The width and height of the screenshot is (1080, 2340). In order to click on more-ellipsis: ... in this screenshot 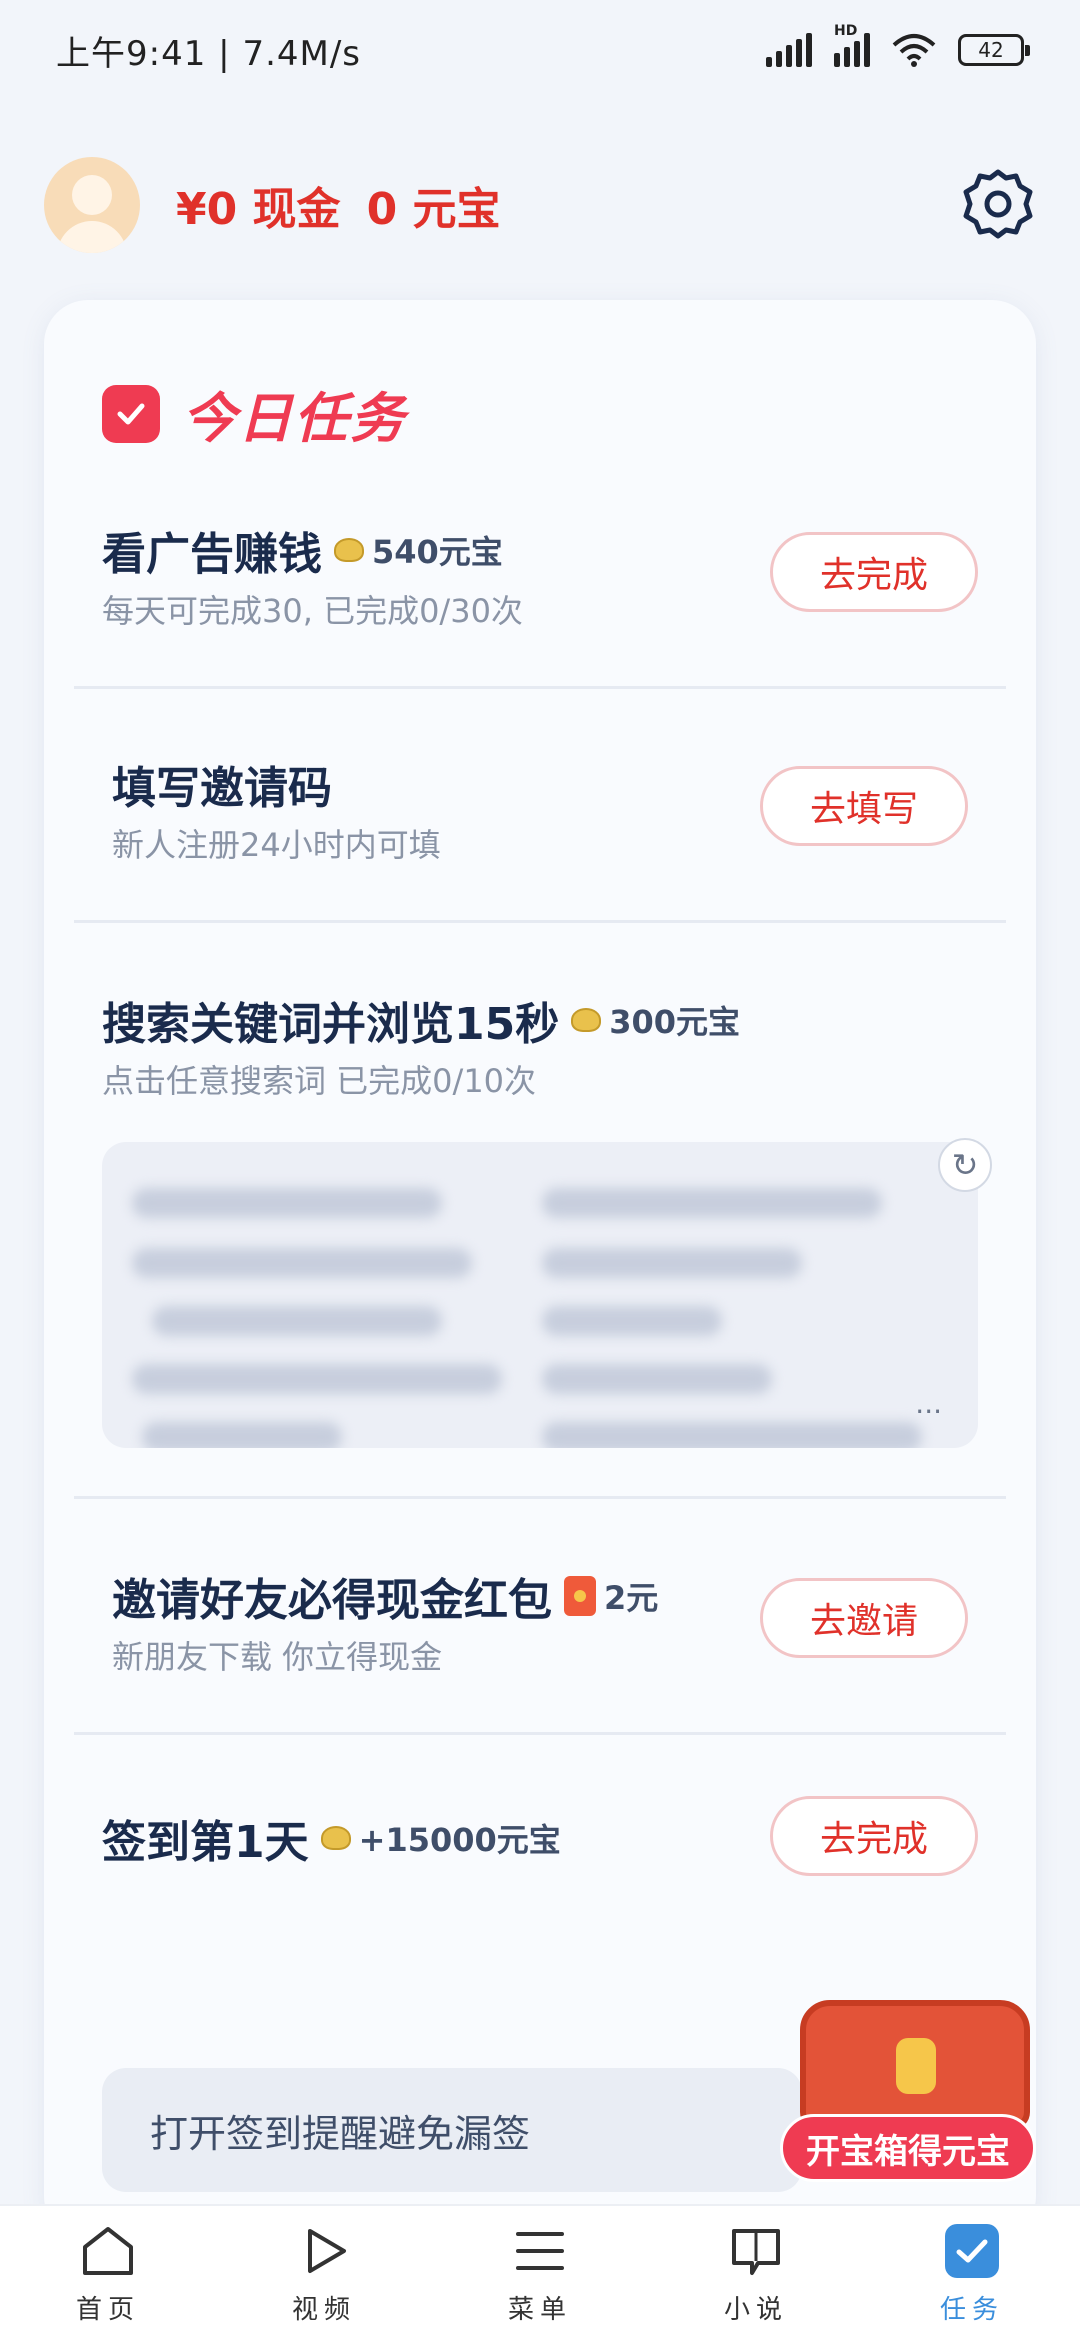, I will do `click(928, 1403)`.